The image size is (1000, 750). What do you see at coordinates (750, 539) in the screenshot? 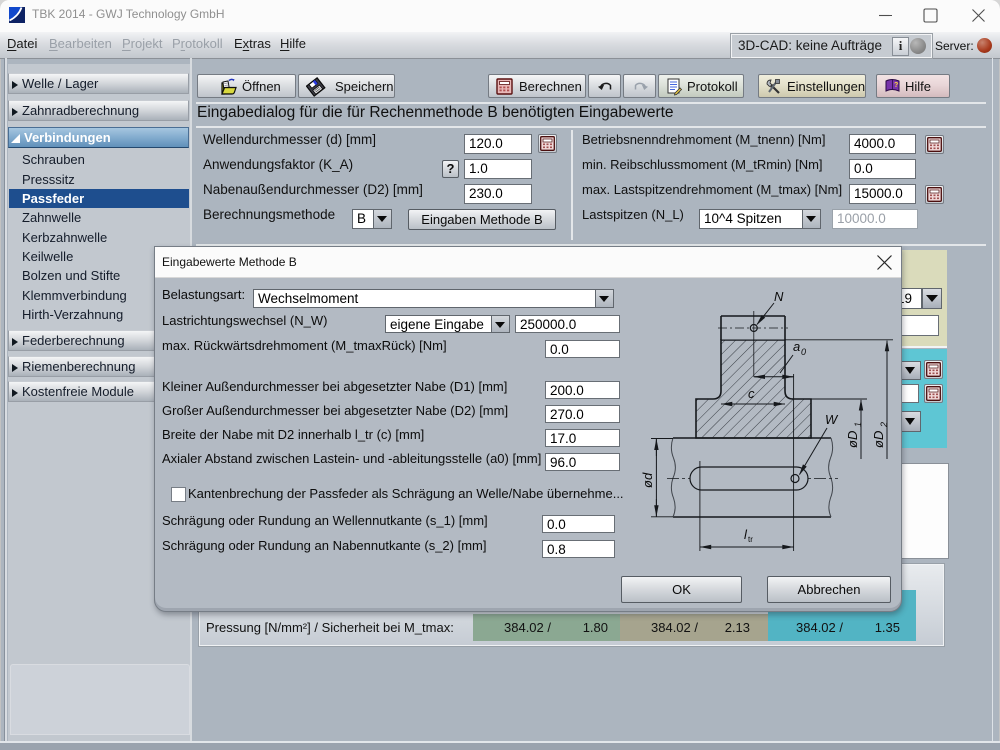
I see `svg-text: tr` at bounding box center [750, 539].